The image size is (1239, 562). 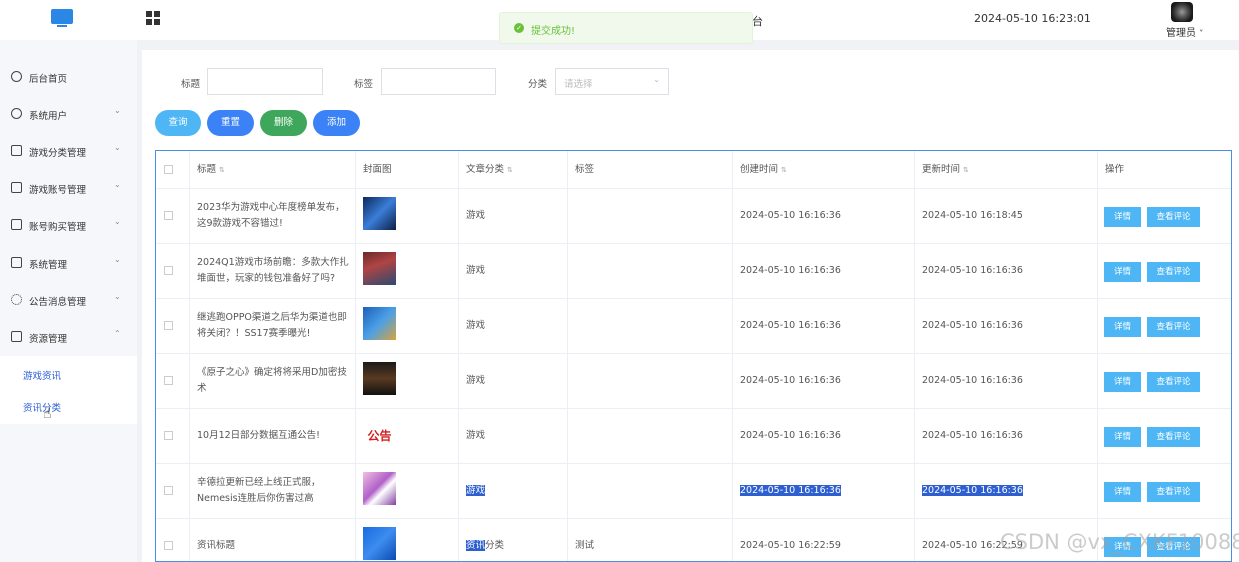 I want to click on sidebar-item-game-news: 游戏资讯, so click(x=42, y=375).